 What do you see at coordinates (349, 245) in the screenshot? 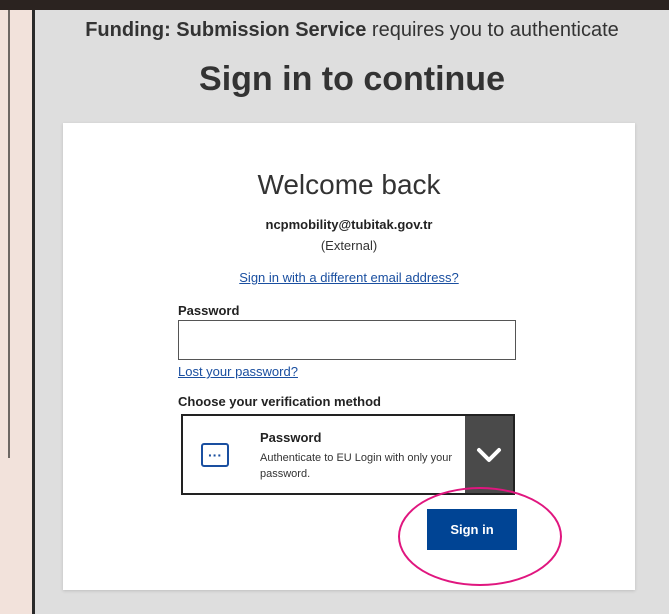
I see `account-type: (External)` at bounding box center [349, 245].